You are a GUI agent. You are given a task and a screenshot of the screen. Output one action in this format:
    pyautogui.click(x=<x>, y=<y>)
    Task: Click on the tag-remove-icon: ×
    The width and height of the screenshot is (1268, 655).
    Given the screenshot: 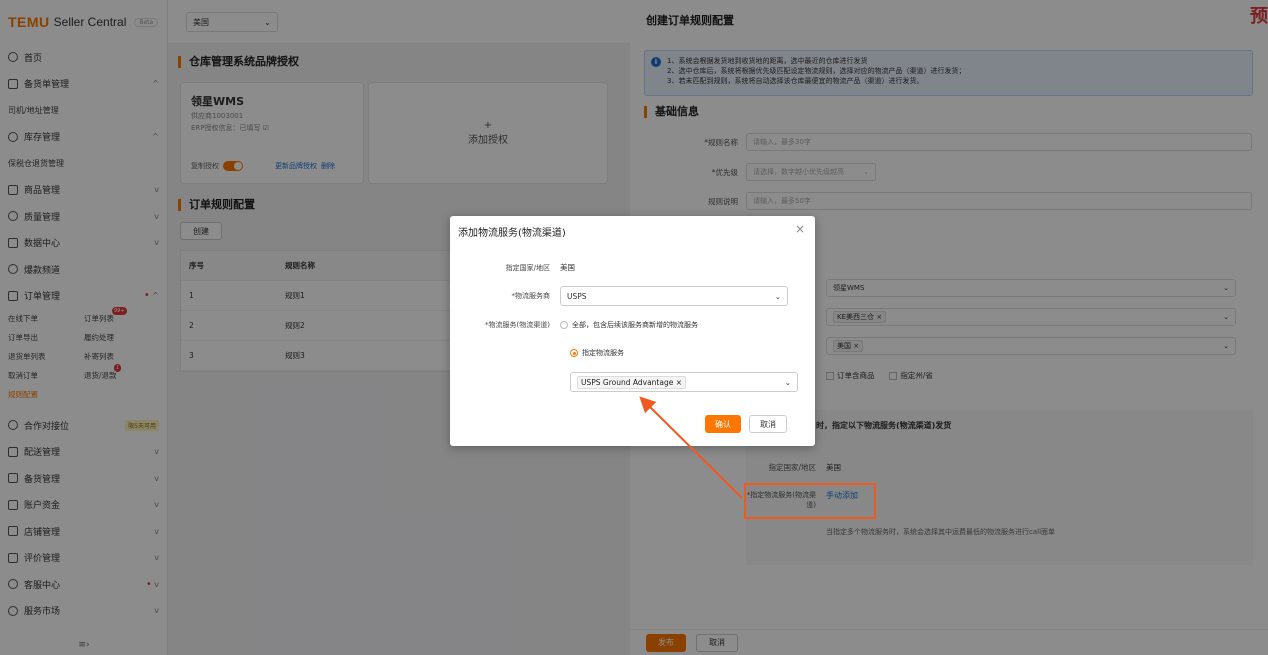 What is the action you would take?
    pyautogui.click(x=679, y=382)
    